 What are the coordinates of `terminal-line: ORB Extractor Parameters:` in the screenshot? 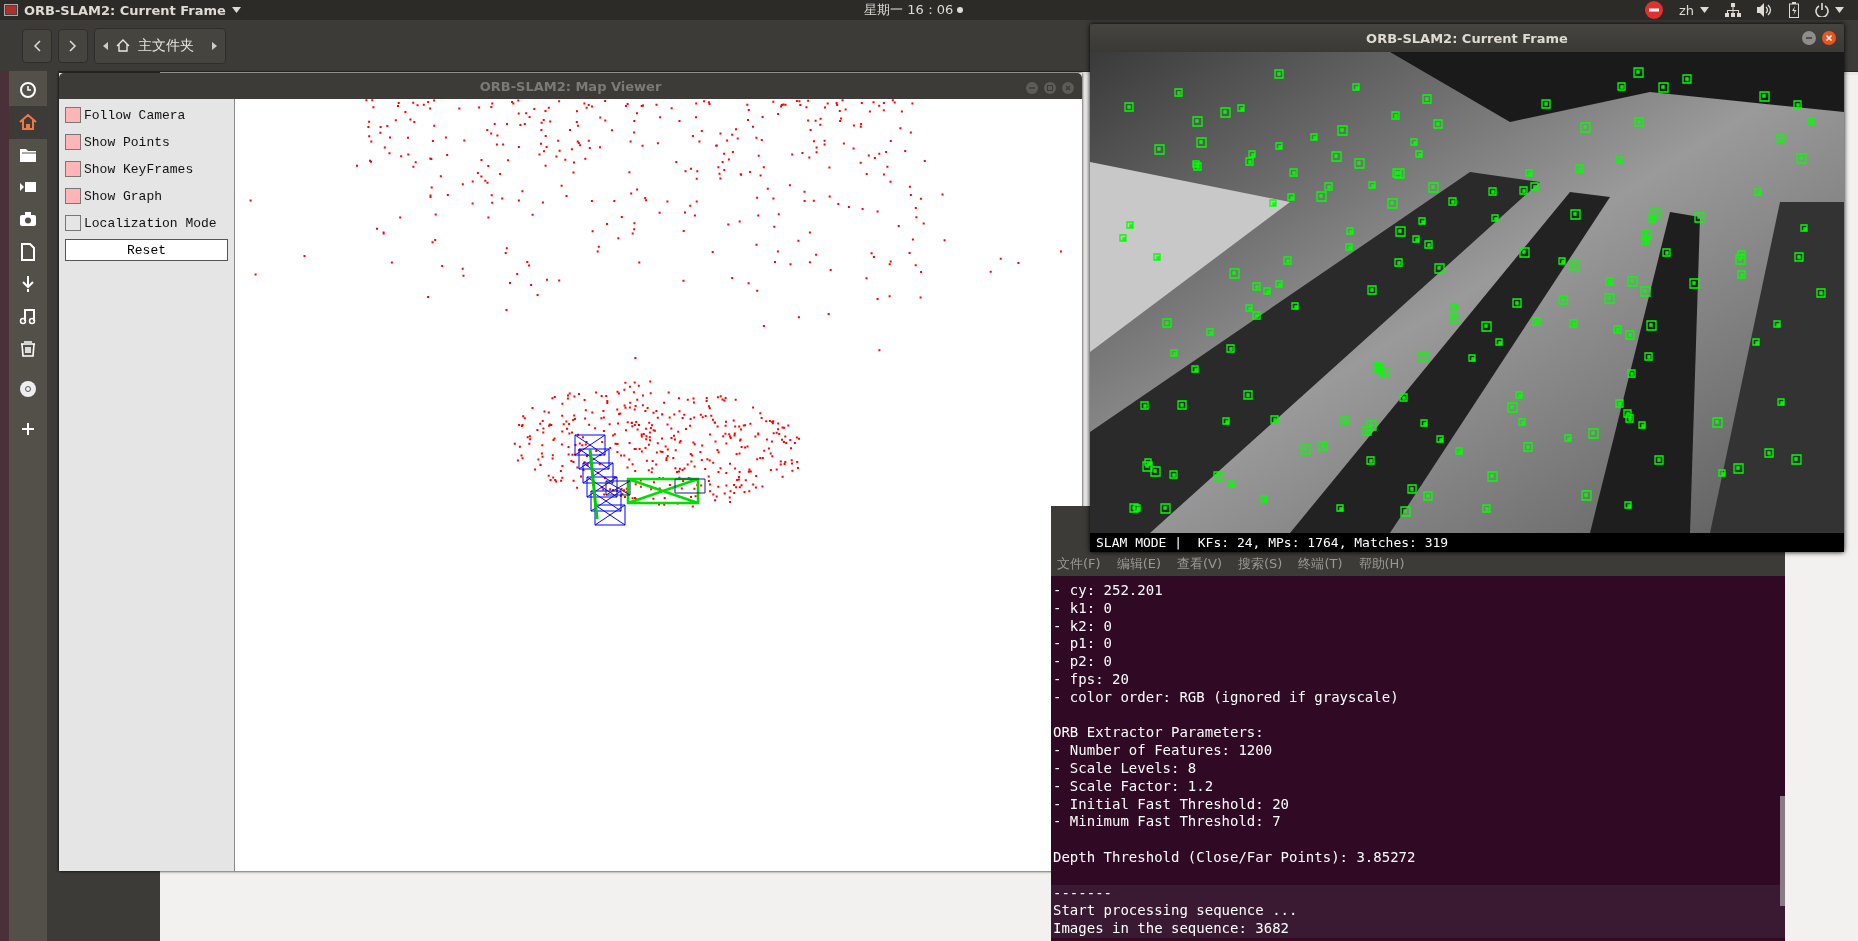 It's located at (1159, 733).